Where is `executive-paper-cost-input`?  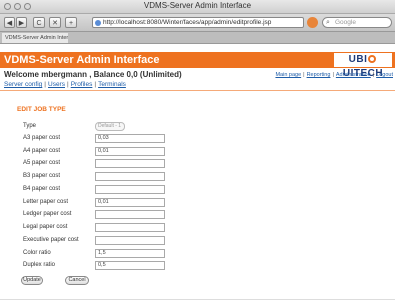
executive-paper-cost-input is located at coordinates (130, 240).